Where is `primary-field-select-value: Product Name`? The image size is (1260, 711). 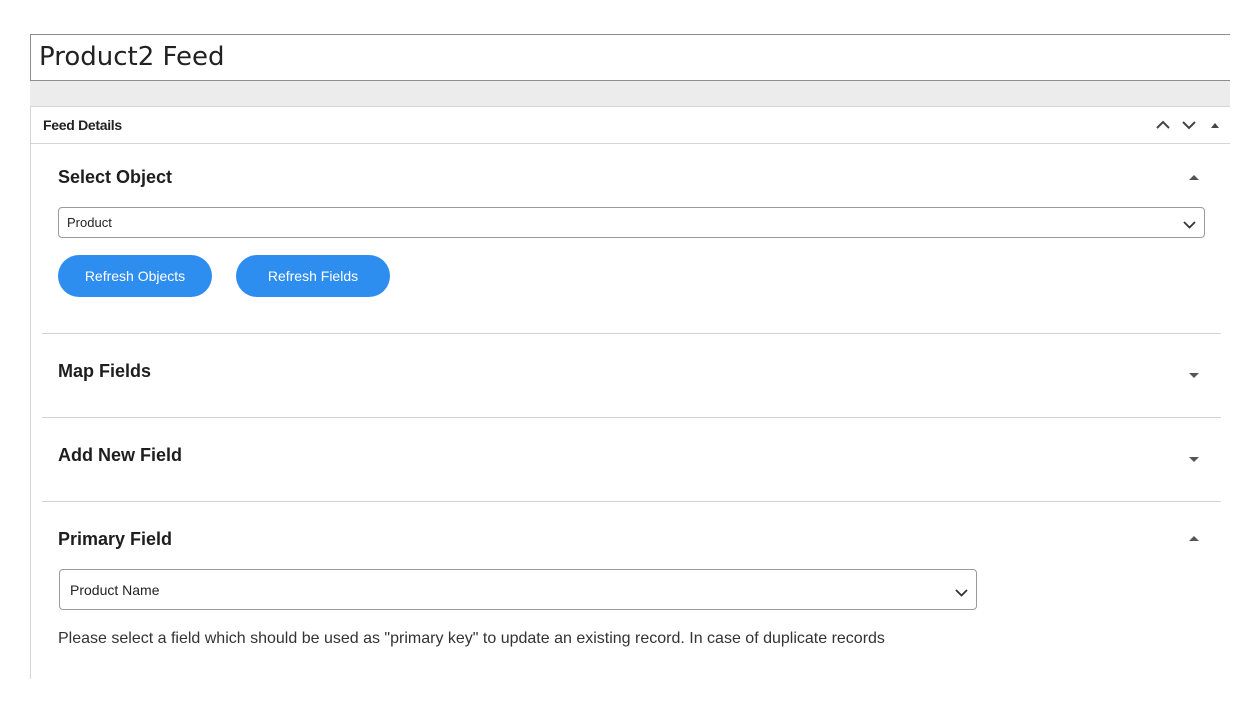 primary-field-select-value: Product Name is located at coordinates (115, 590).